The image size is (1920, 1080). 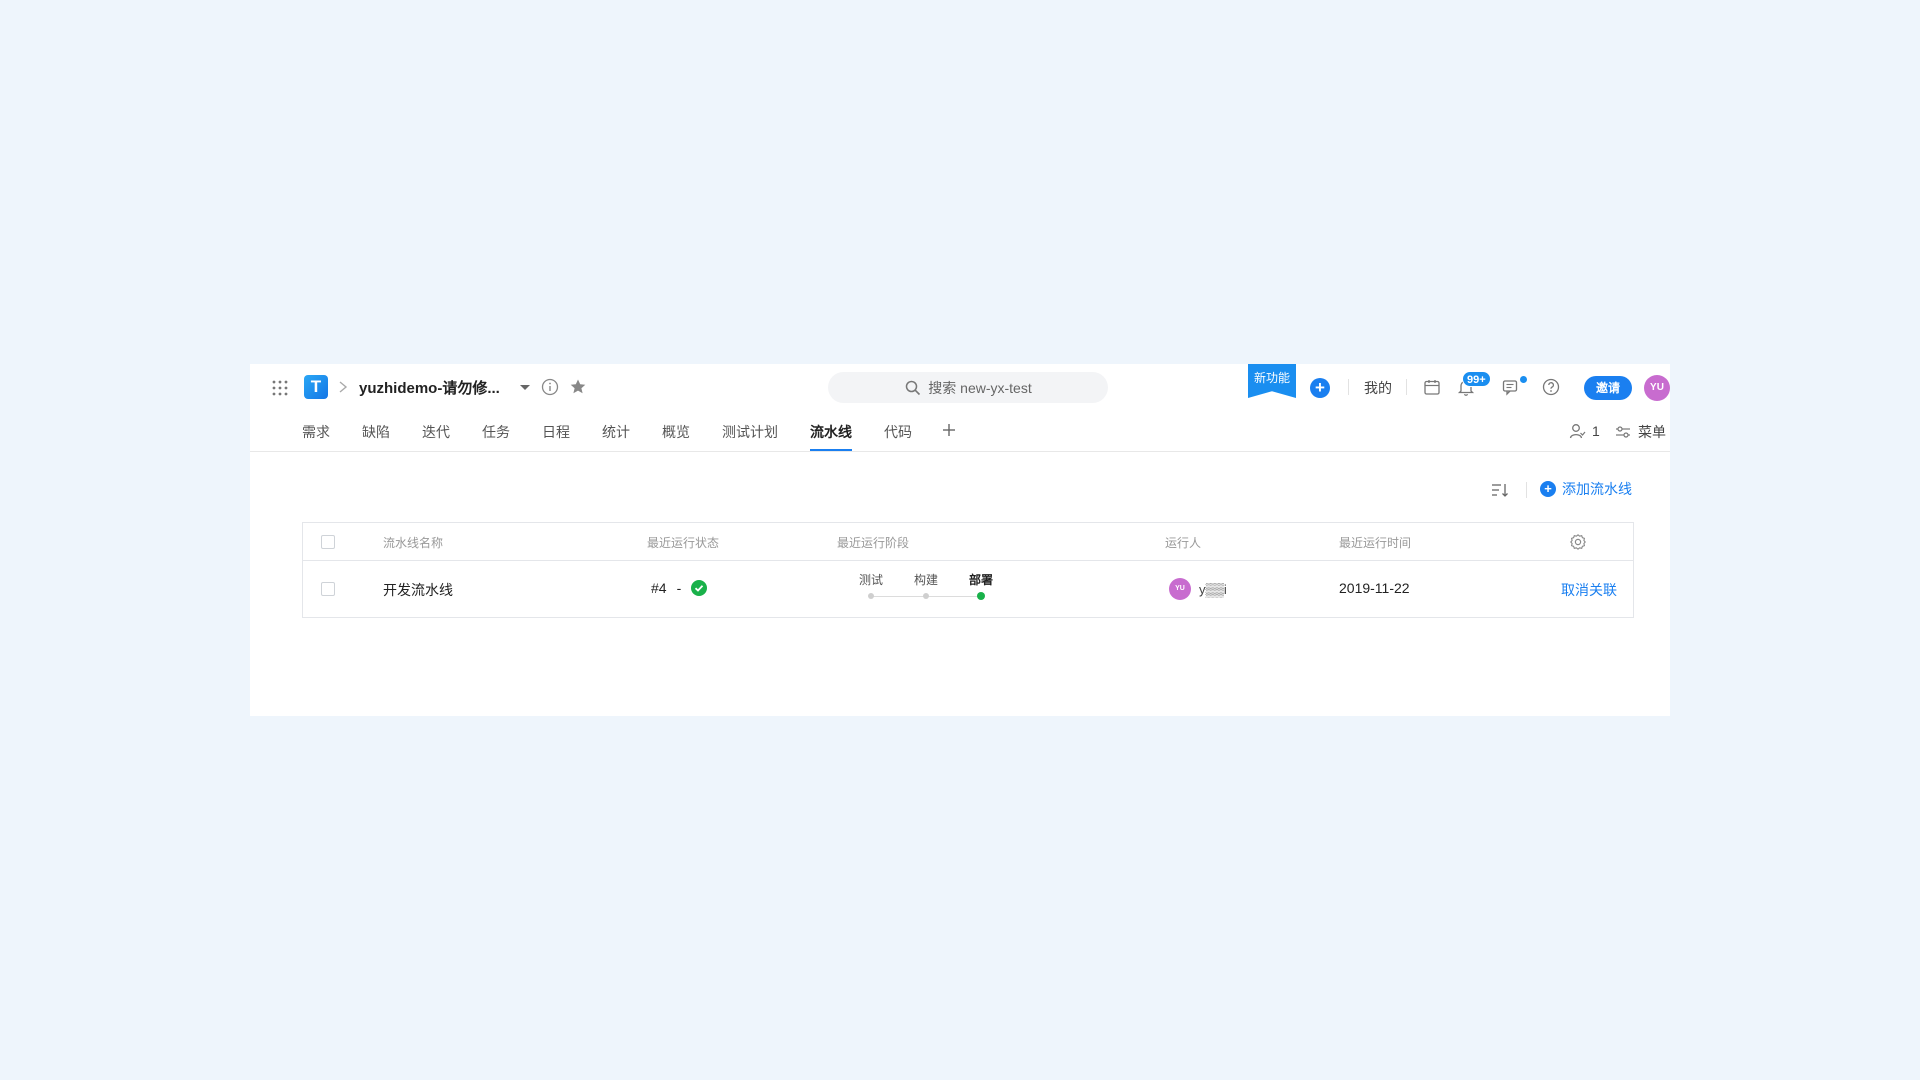 What do you see at coordinates (873, 543) in the screenshot?
I see `column-header-stage: 最近运行阶段` at bounding box center [873, 543].